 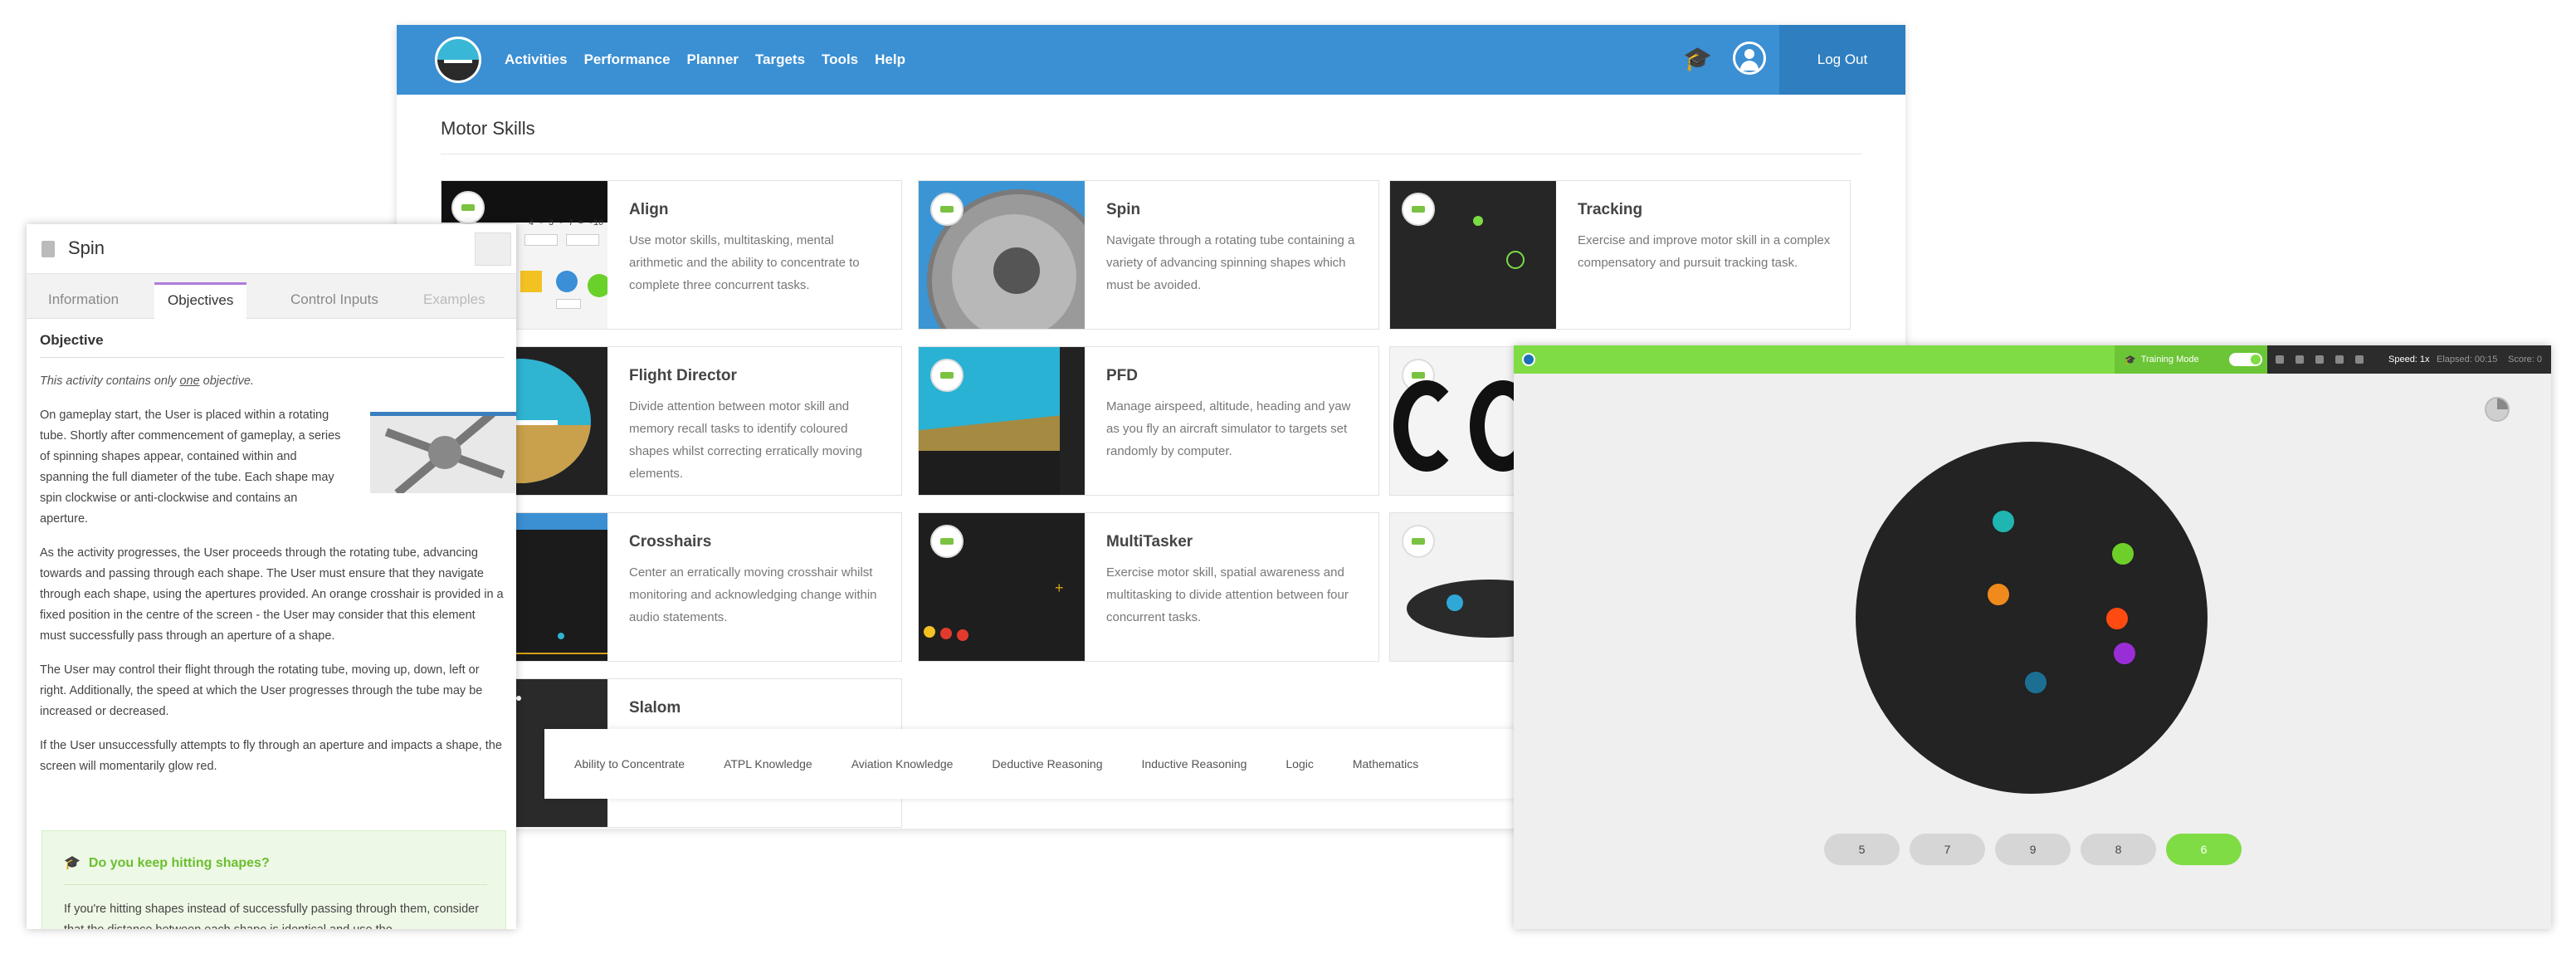 I want to click on pfd-thumbnail, so click(x=1002, y=421).